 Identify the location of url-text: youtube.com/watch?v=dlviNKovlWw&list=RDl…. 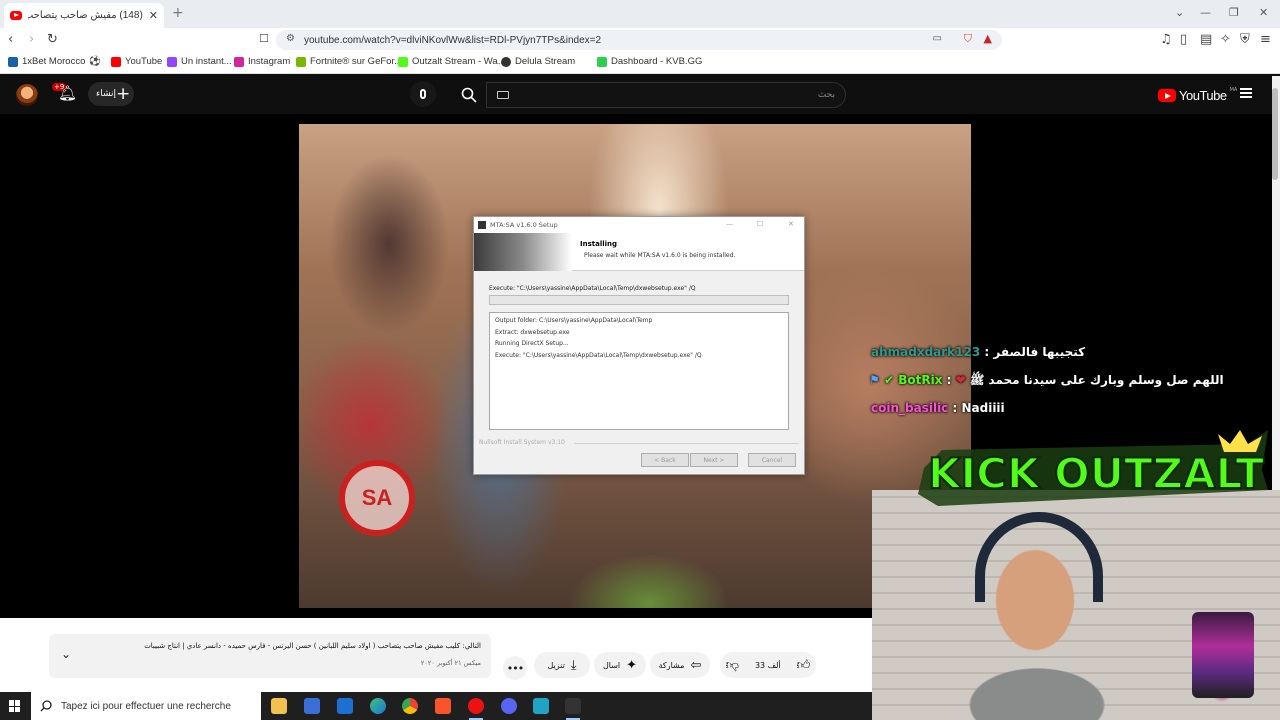
(452, 40).